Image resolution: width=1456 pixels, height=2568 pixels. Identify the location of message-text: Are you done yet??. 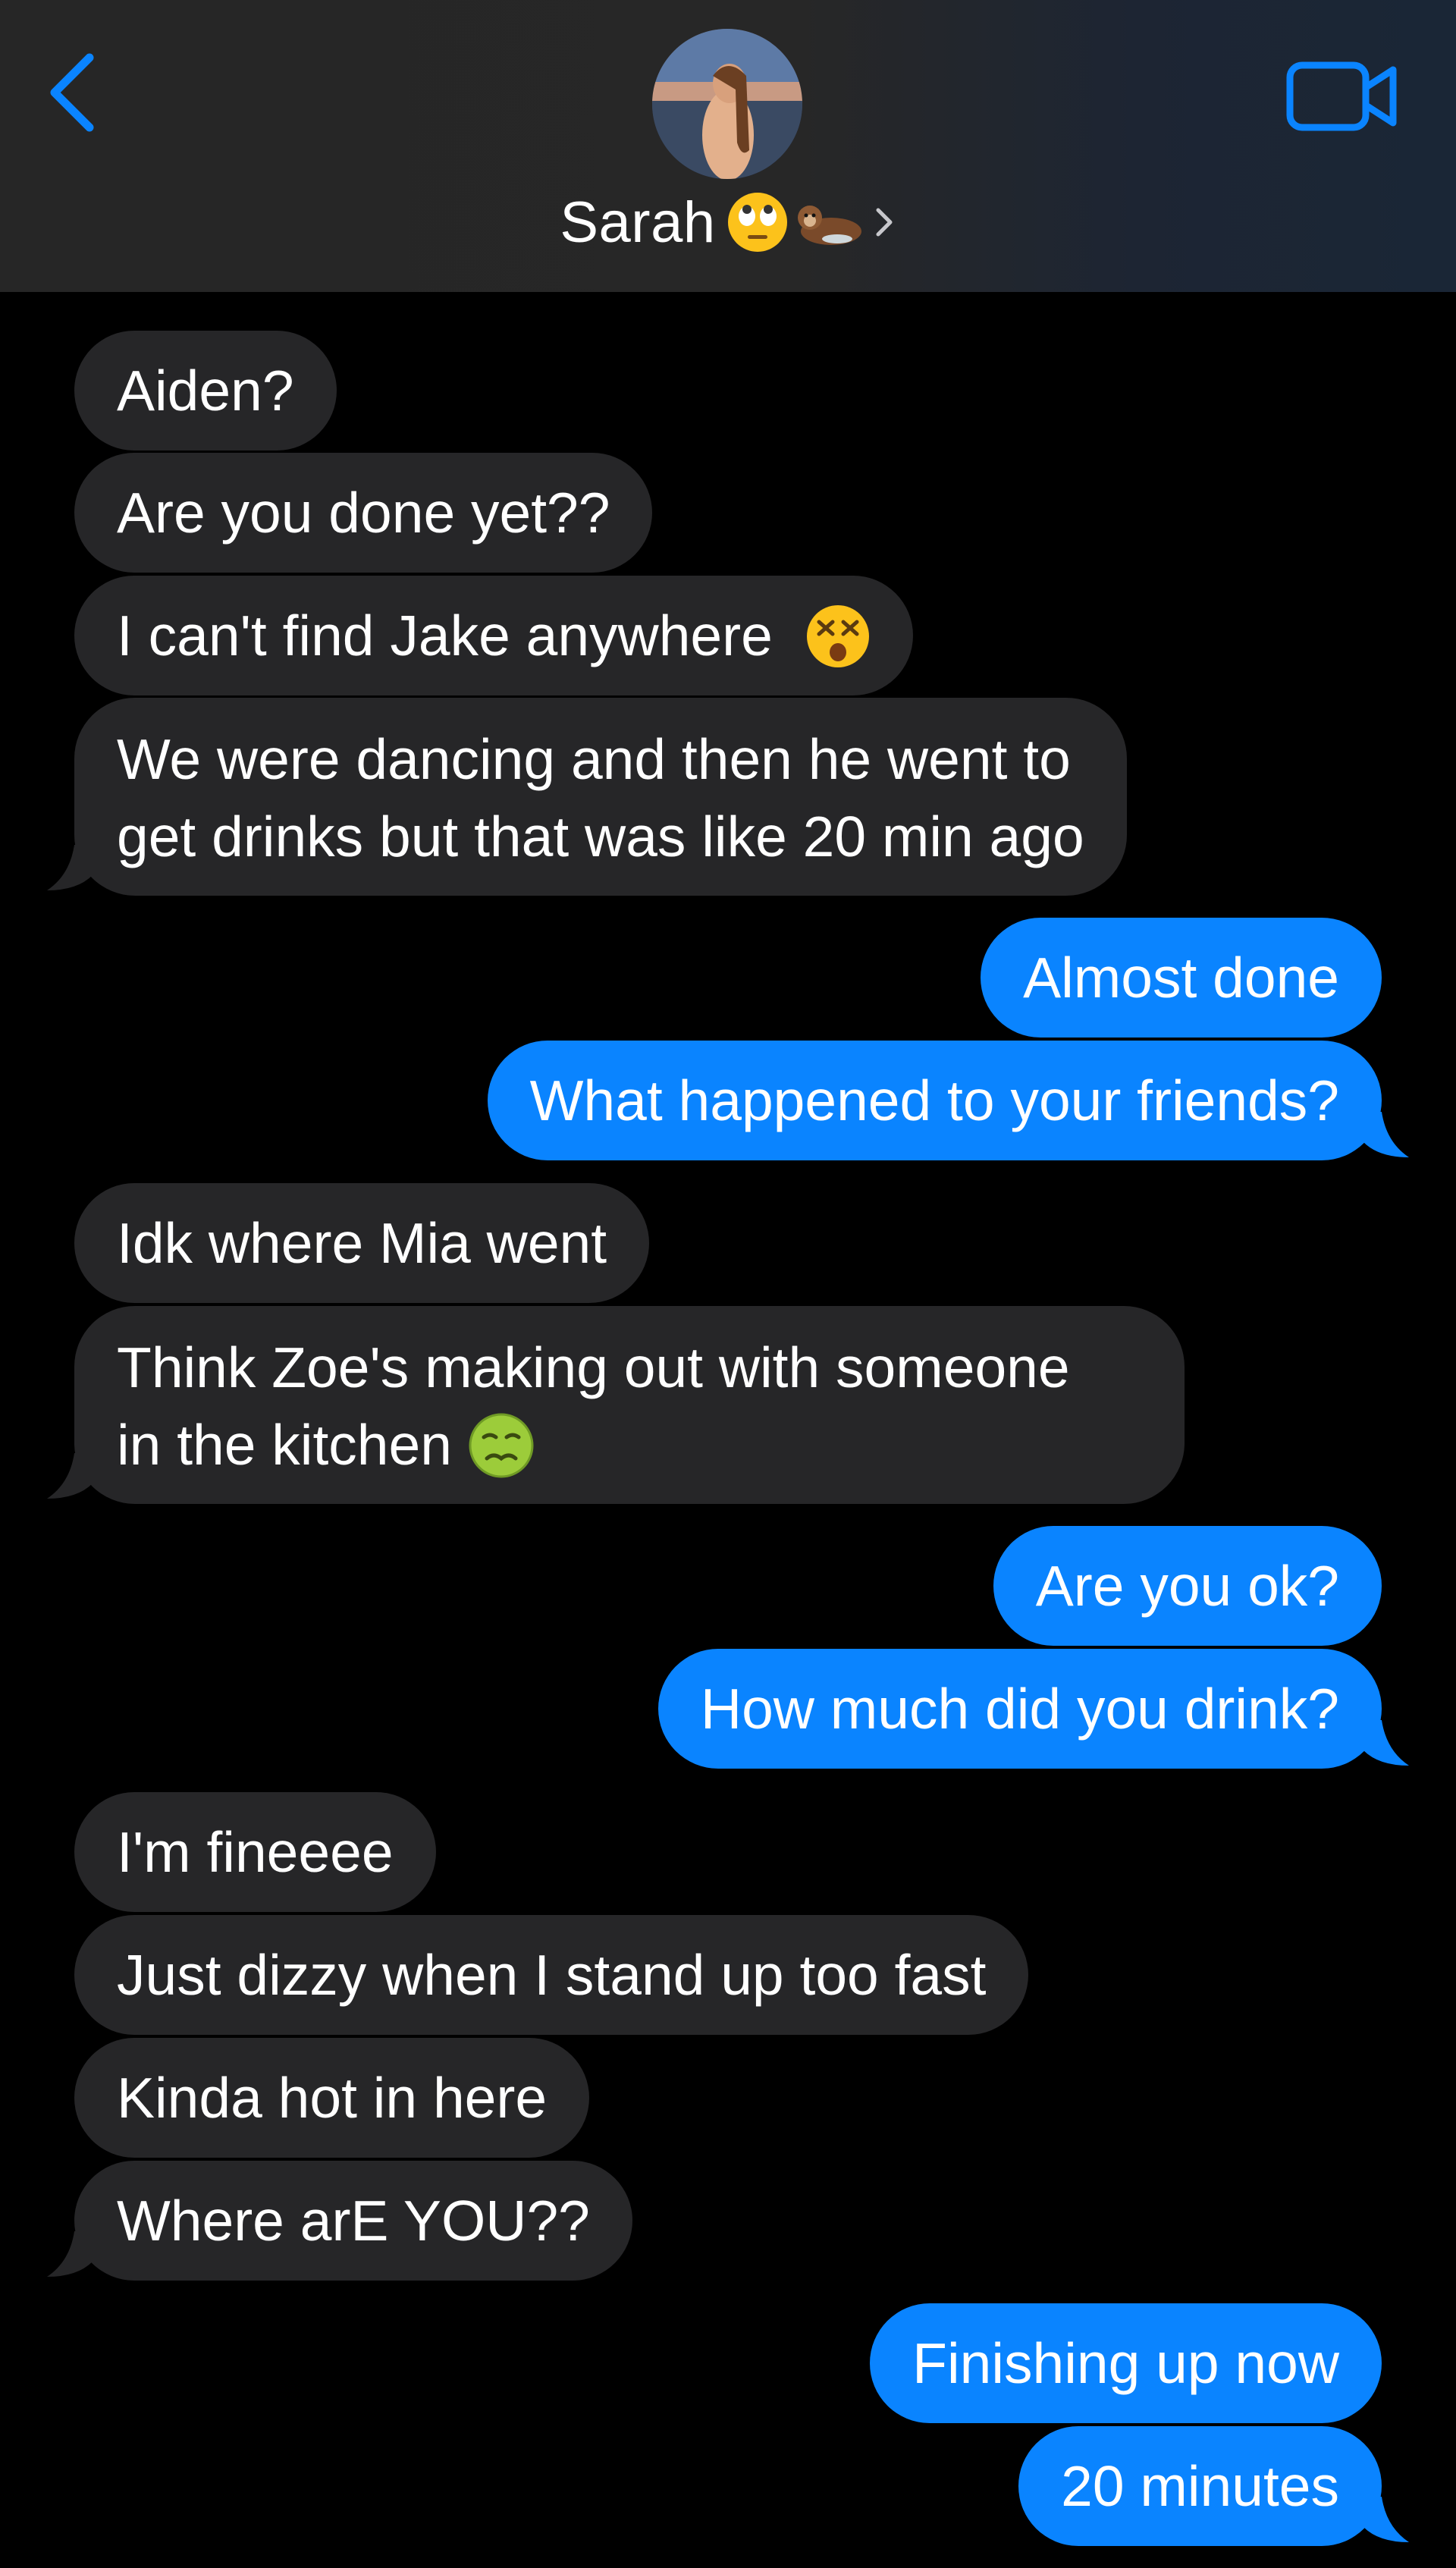
(363, 513).